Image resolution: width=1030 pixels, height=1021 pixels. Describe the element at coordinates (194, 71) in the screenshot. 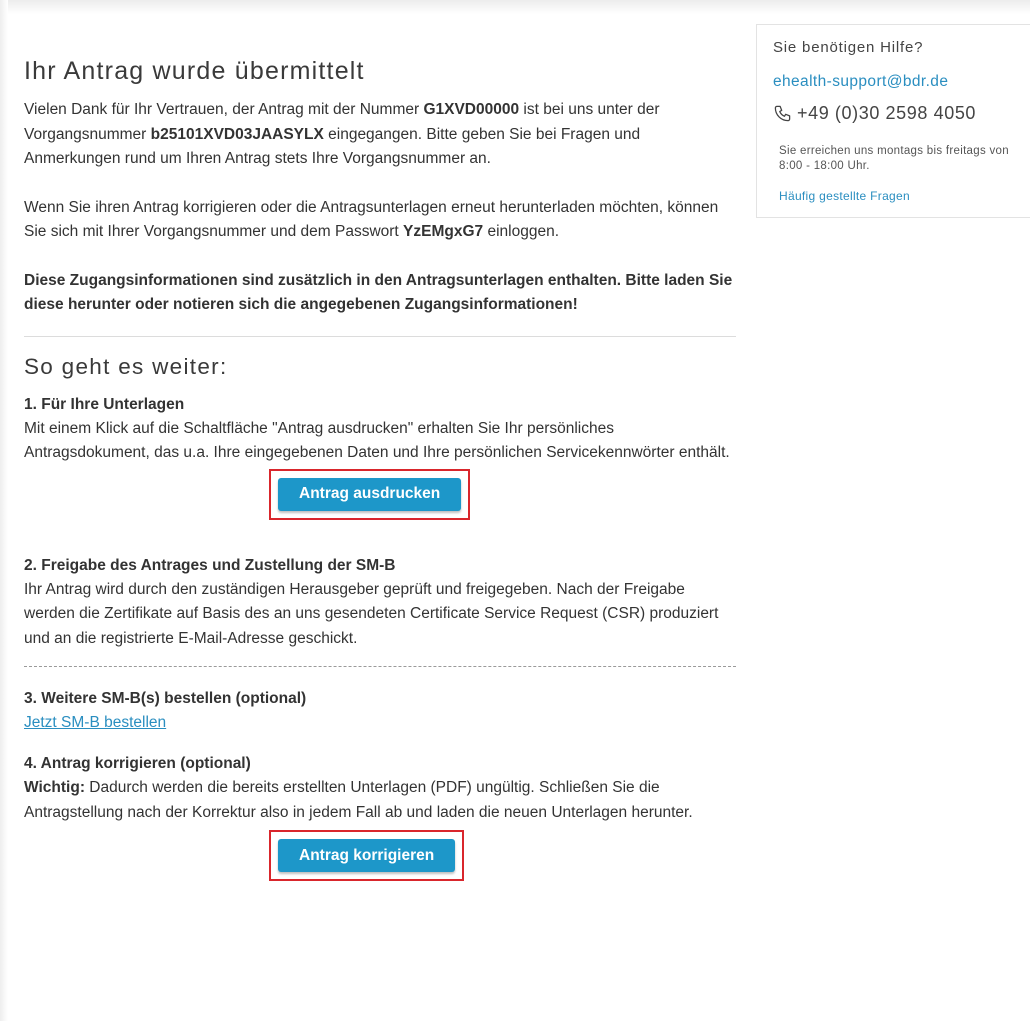

I see `page-title: Ihr Antrag wurde übermittelt` at that location.